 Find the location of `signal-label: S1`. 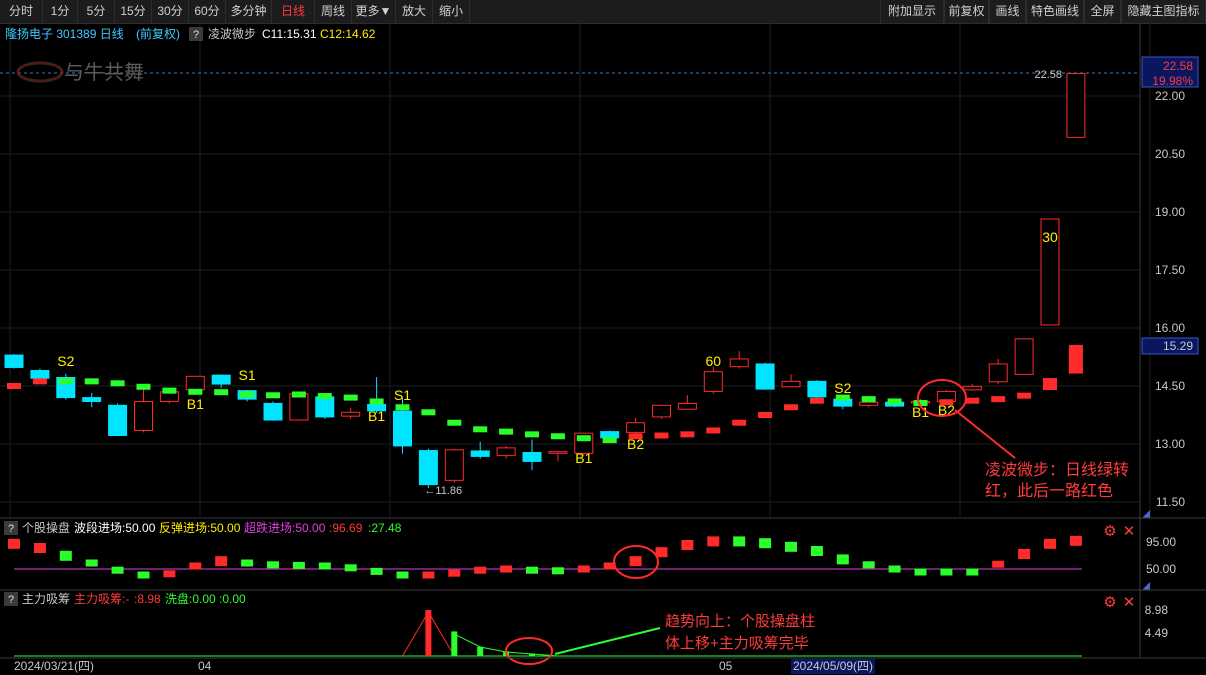

signal-label: S1 is located at coordinates (247, 375).